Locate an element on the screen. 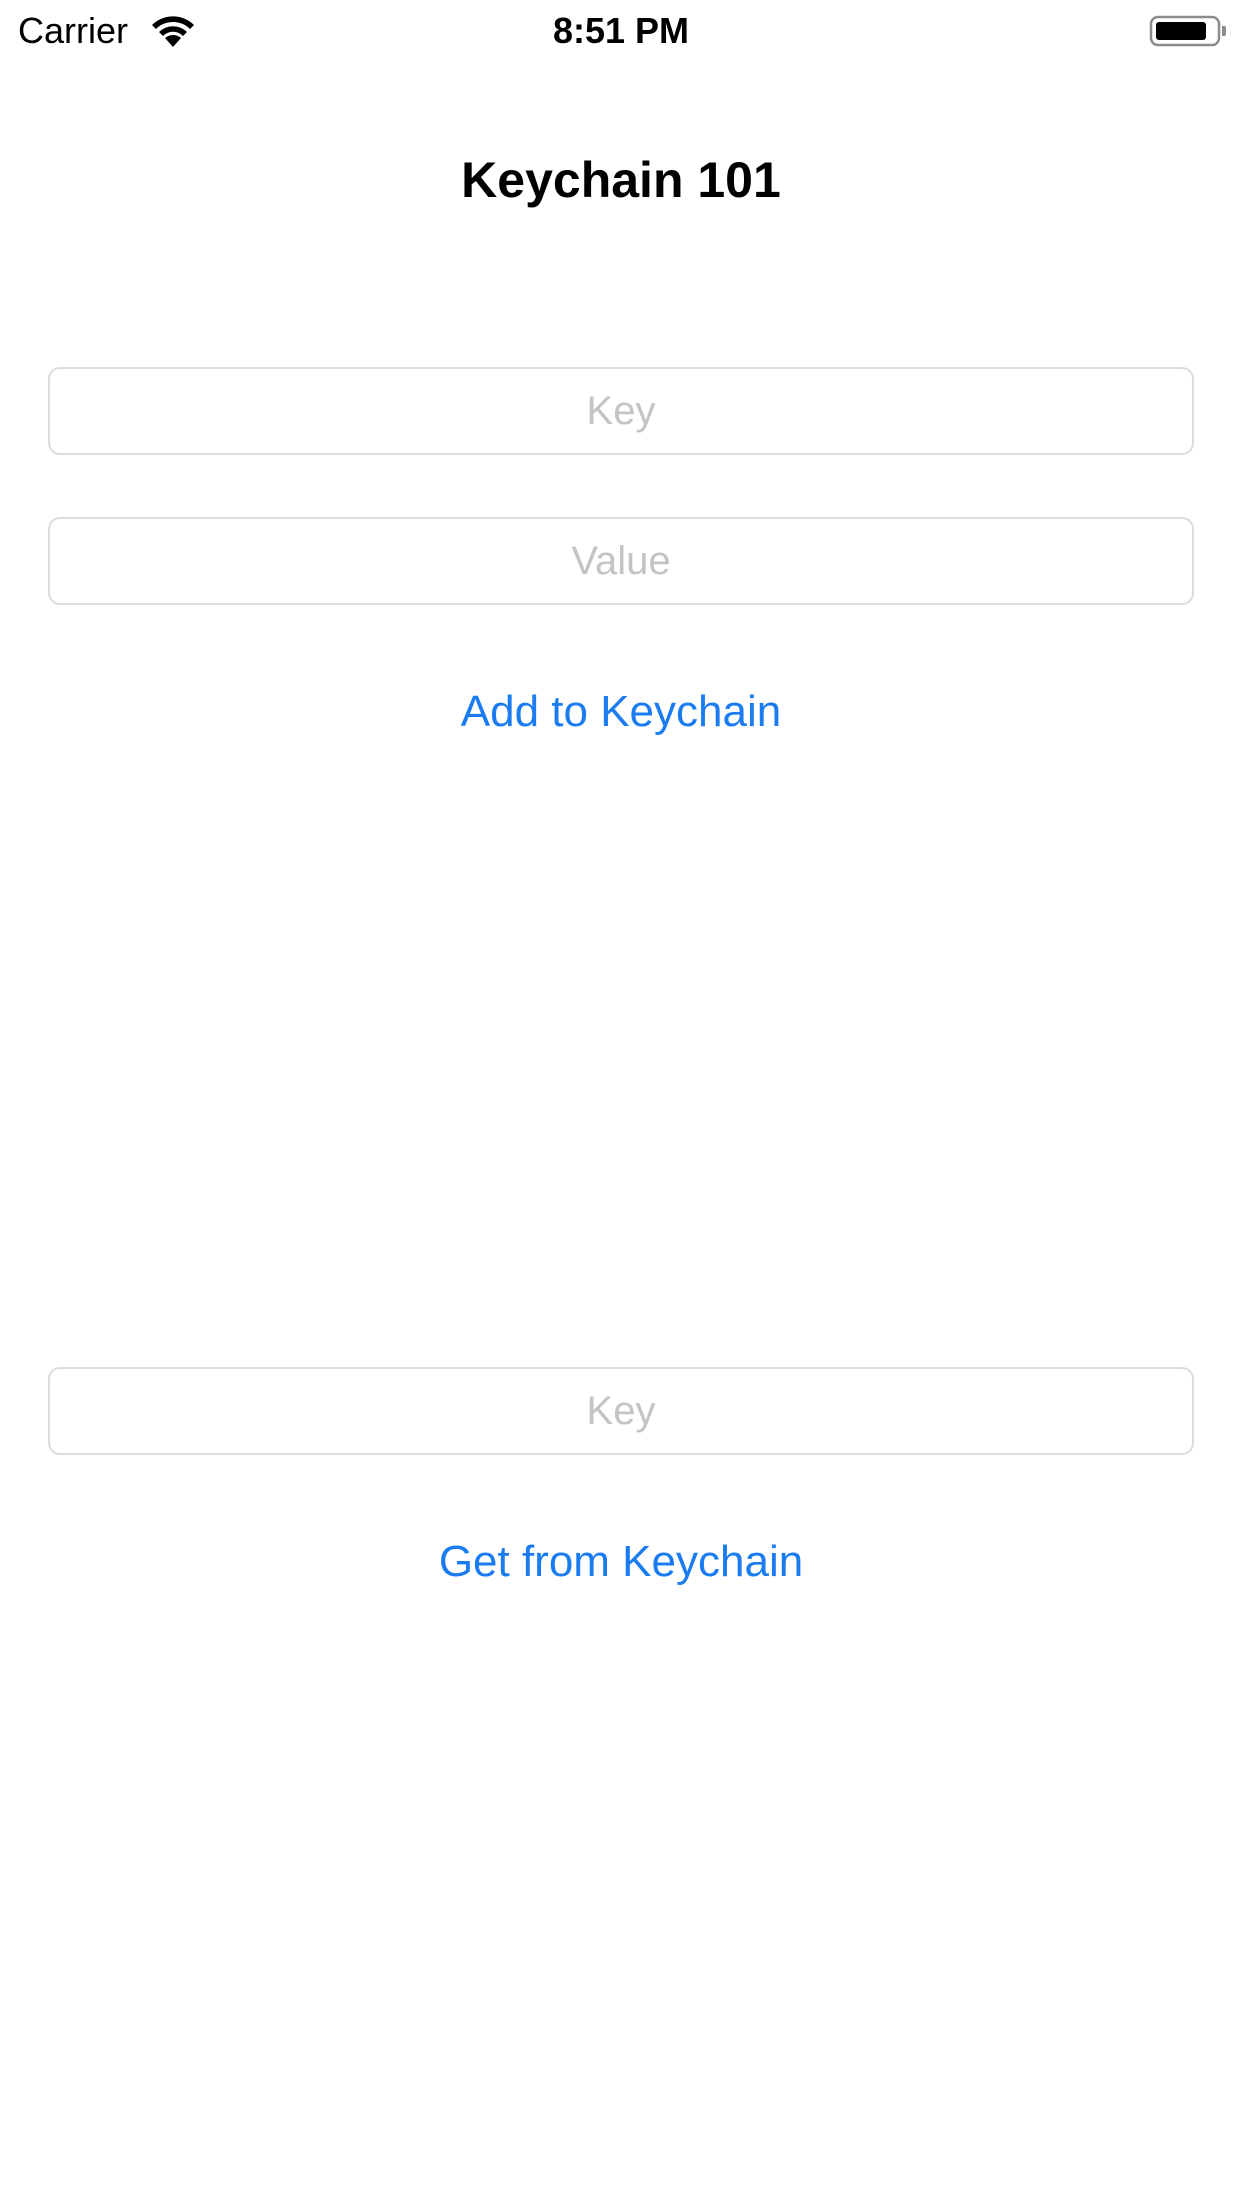 The image size is (1242, 2208). clock: 8:51 PM is located at coordinates (621, 30).